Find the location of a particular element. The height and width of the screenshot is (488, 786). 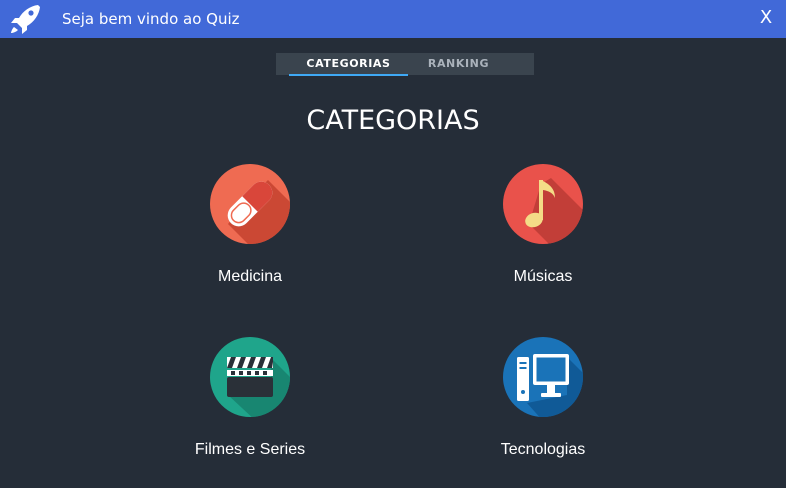

computer-icon is located at coordinates (543, 377).